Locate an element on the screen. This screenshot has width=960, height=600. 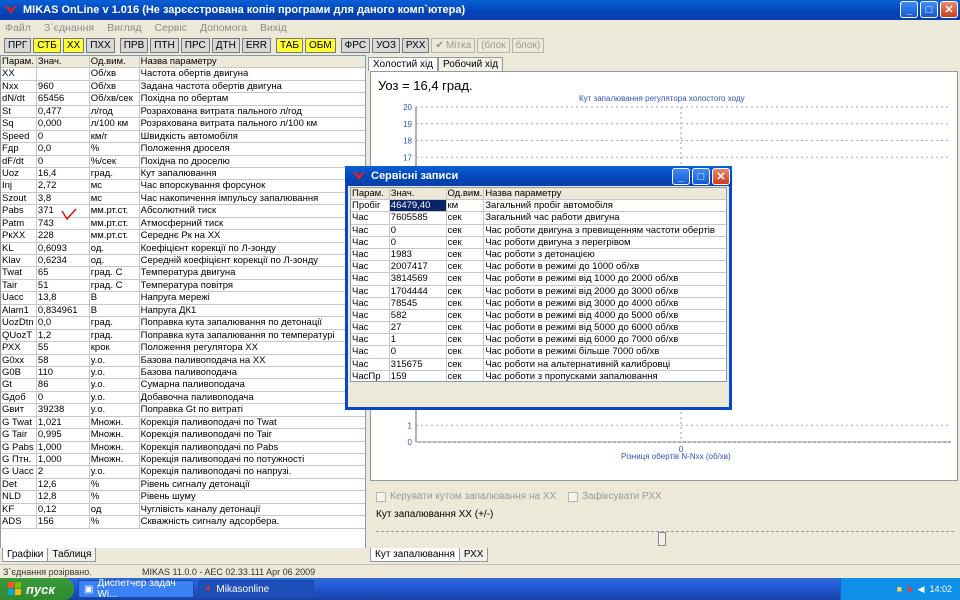
toolbar-button-7: ДТН is located at coordinates (225, 45).